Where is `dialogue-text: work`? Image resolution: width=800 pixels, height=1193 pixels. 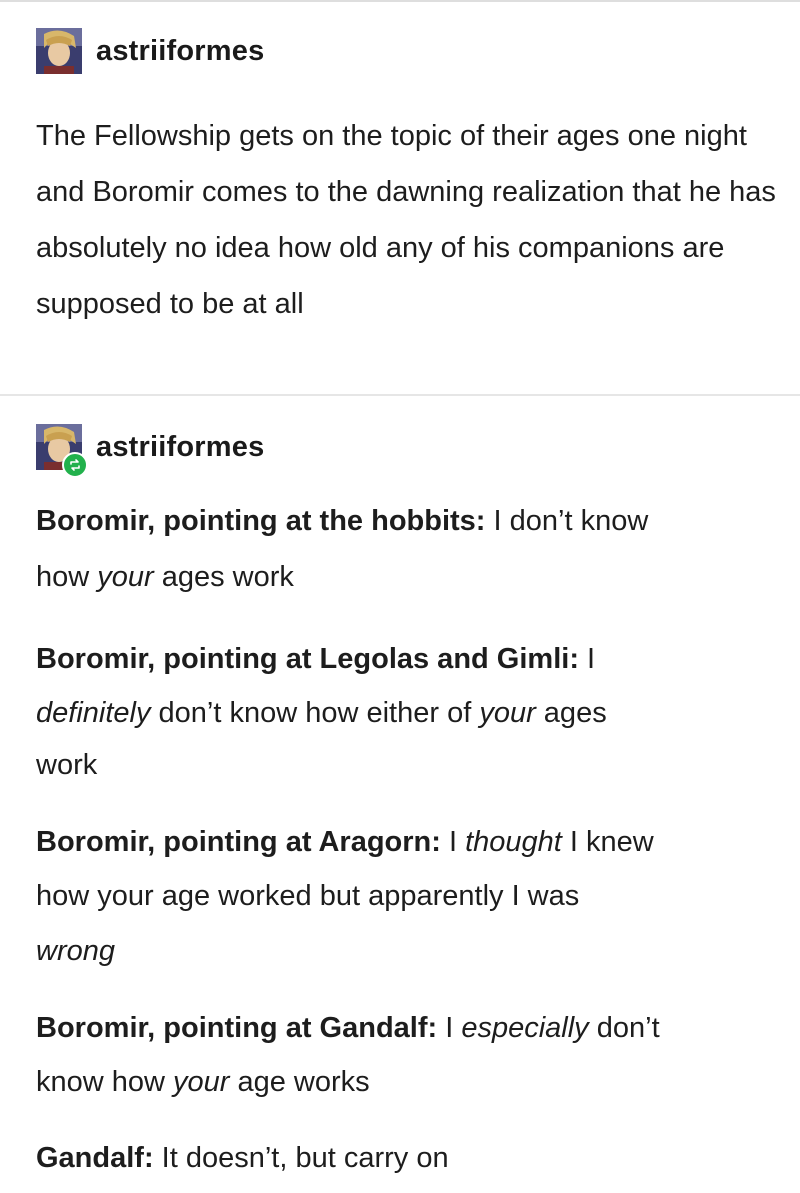 dialogue-text: work is located at coordinates (67, 765).